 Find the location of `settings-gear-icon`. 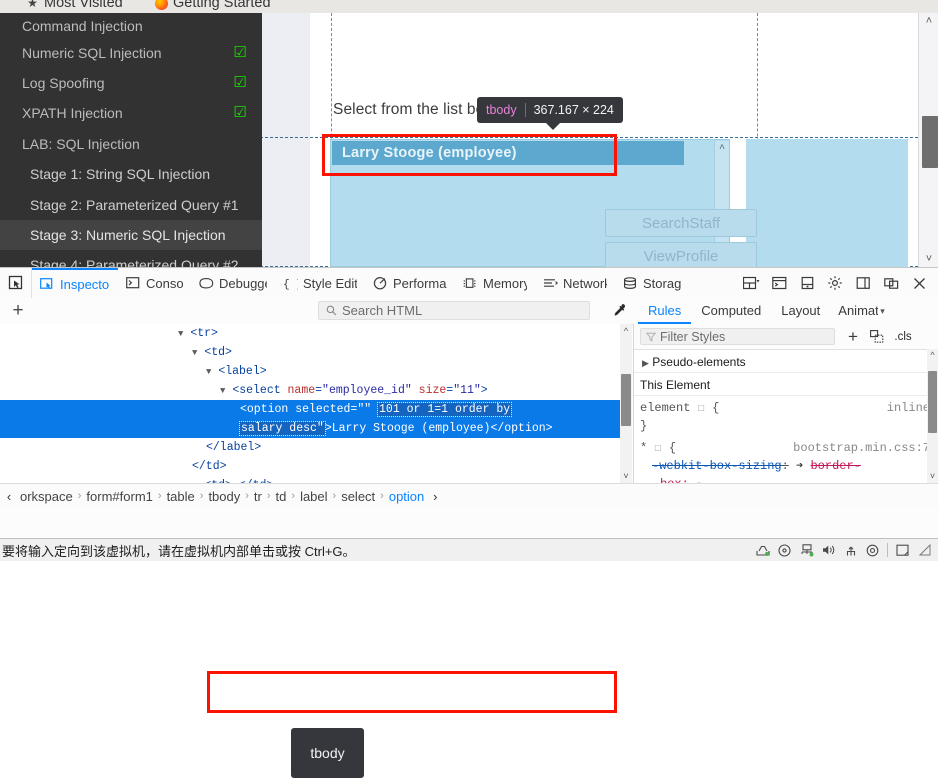

settings-gear-icon is located at coordinates (835, 283).